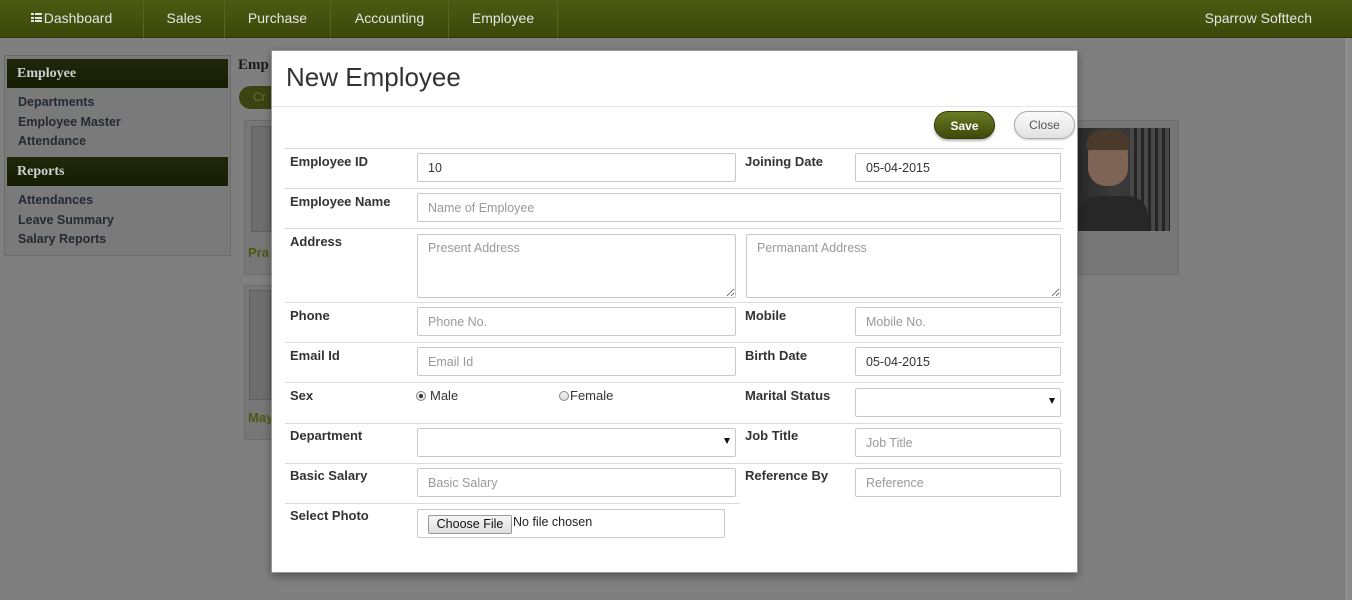 This screenshot has height=600, width=1352. Describe the element at coordinates (117, 73) in the screenshot. I see `sidebar-heading-employee: Employee` at that location.